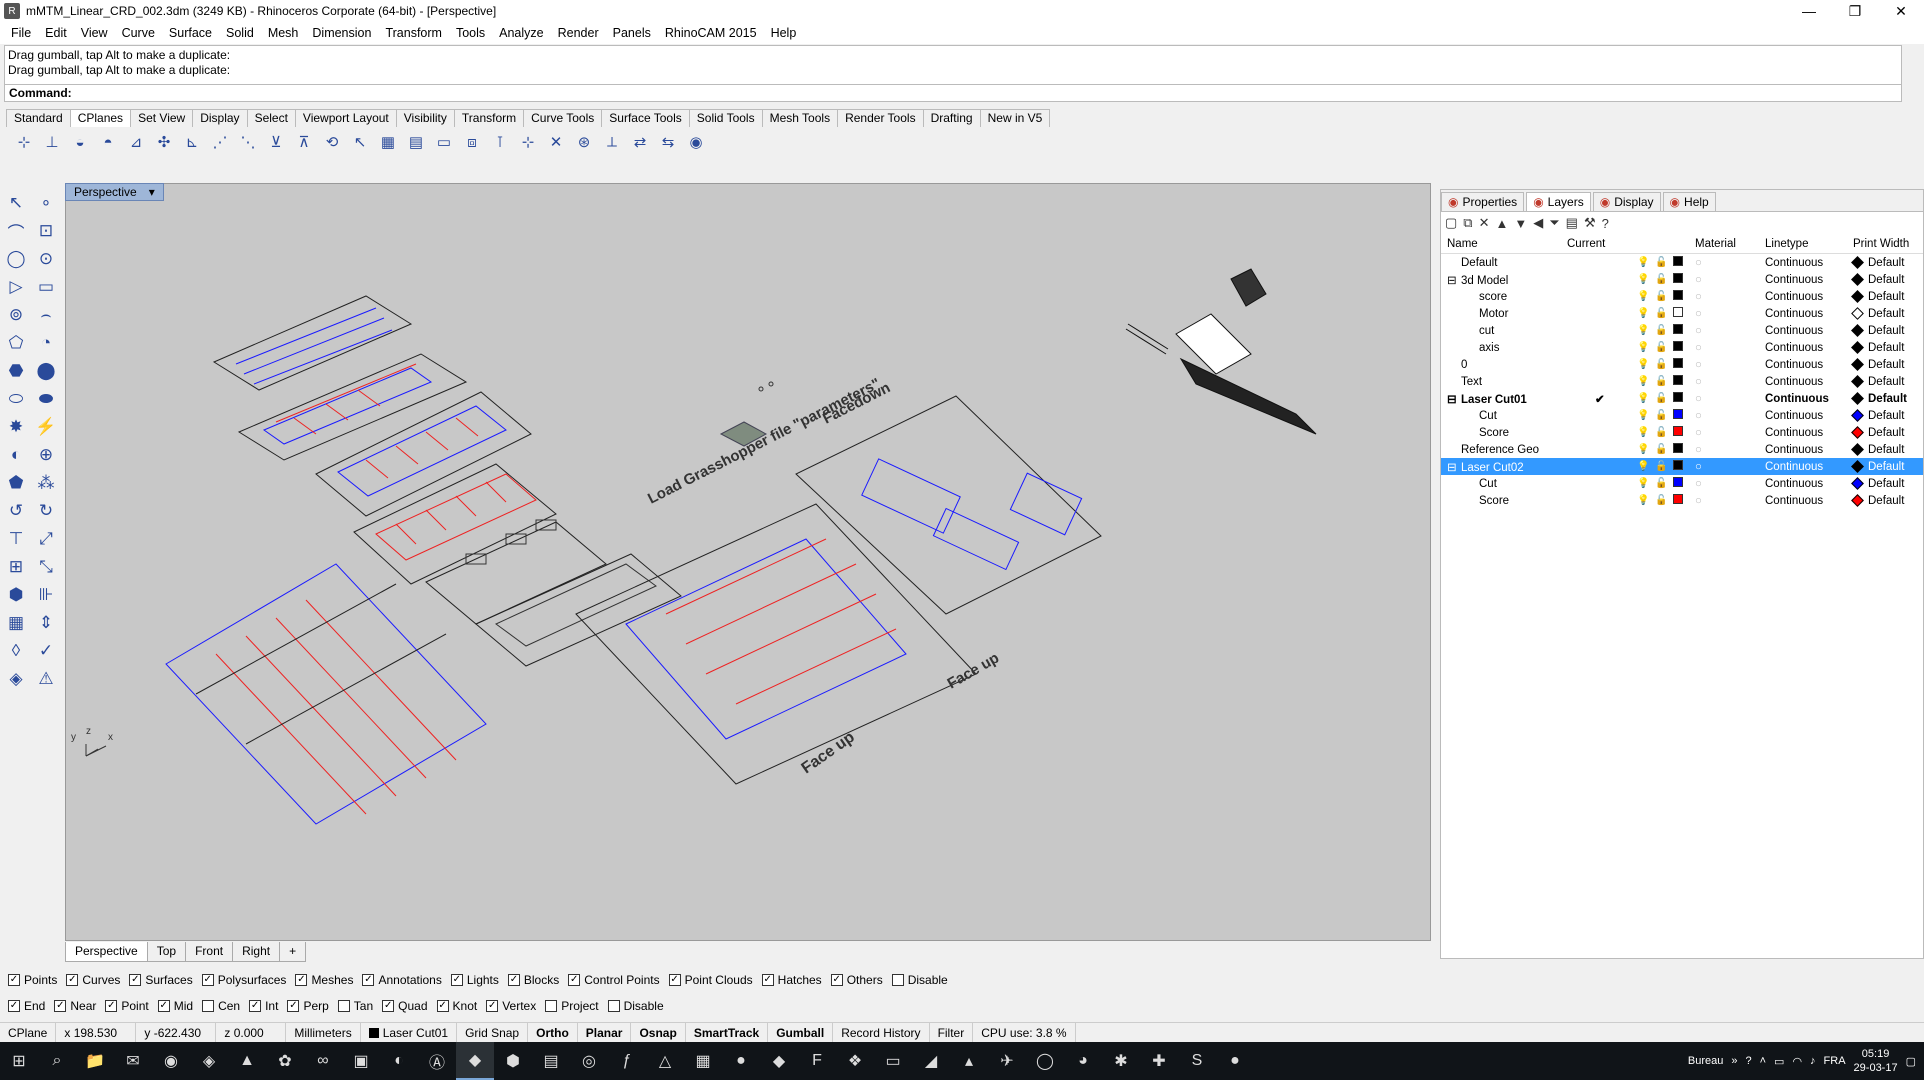 The image size is (1924, 1080). Describe the element at coordinates (456, 1006) in the screenshot. I see `osnap-knot: ✓ Knot` at that location.